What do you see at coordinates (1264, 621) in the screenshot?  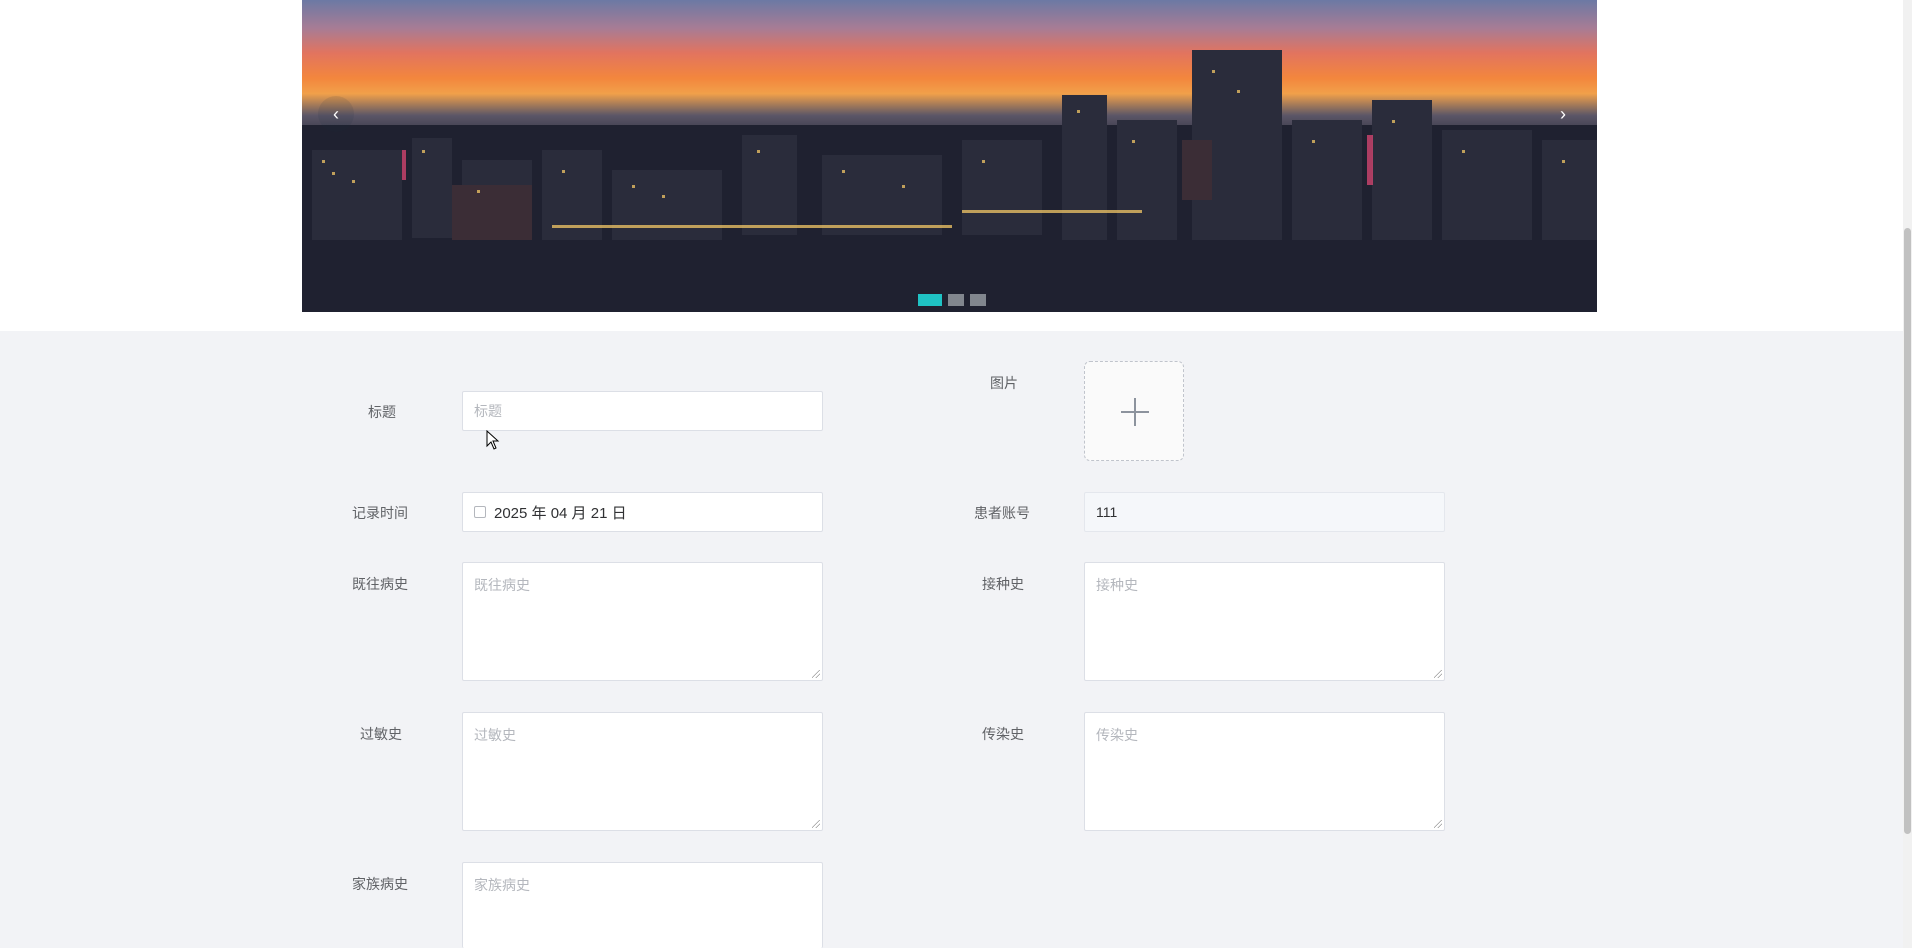 I see `vaccination-history-textarea: 接种史` at bounding box center [1264, 621].